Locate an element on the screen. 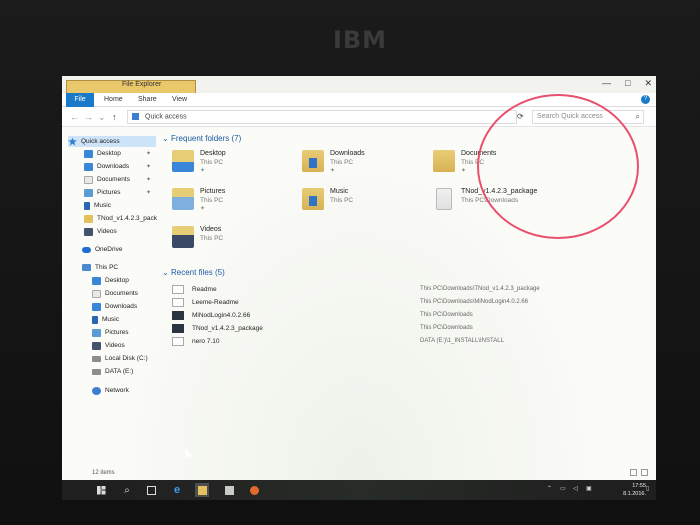  sidebar-item-desktop: Desktop is located at coordinates (102, 153).